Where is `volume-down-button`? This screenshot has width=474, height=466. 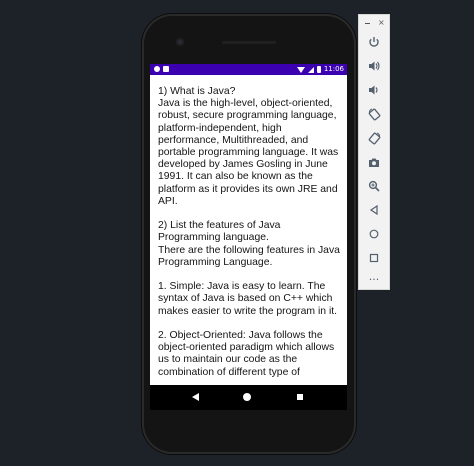 volume-down-button is located at coordinates (374, 90).